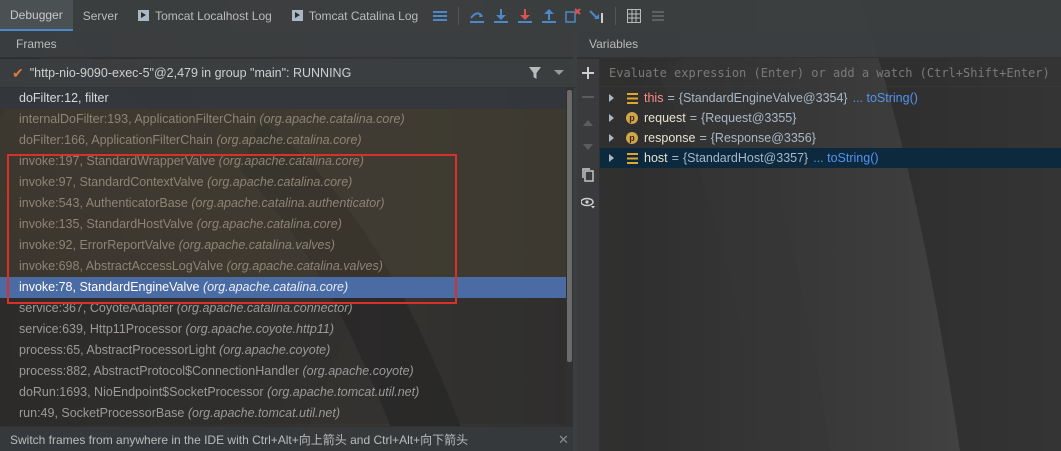  Describe the element at coordinates (749, 118) in the screenshot. I see `variable-value: {Request@3355}` at that location.